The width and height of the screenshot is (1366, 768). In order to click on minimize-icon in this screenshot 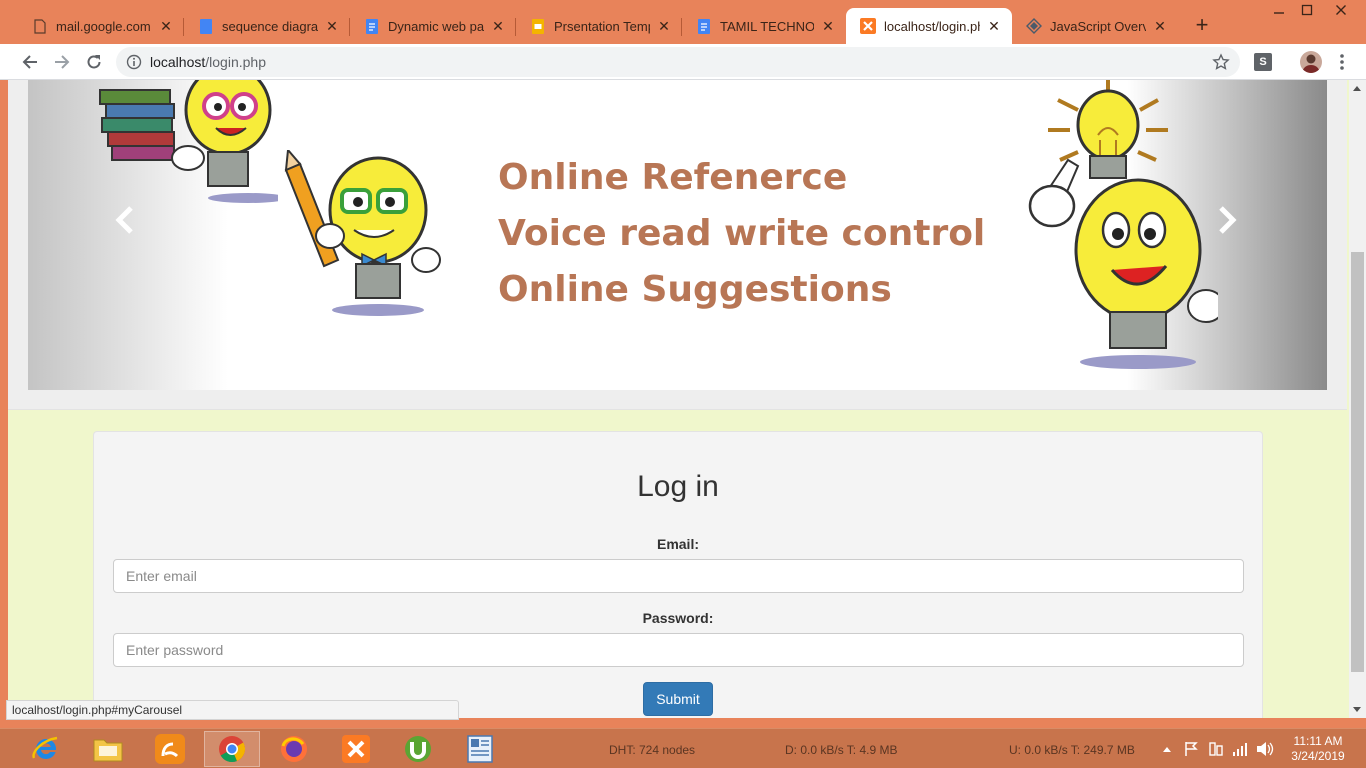, I will do `click(1279, 12)`.